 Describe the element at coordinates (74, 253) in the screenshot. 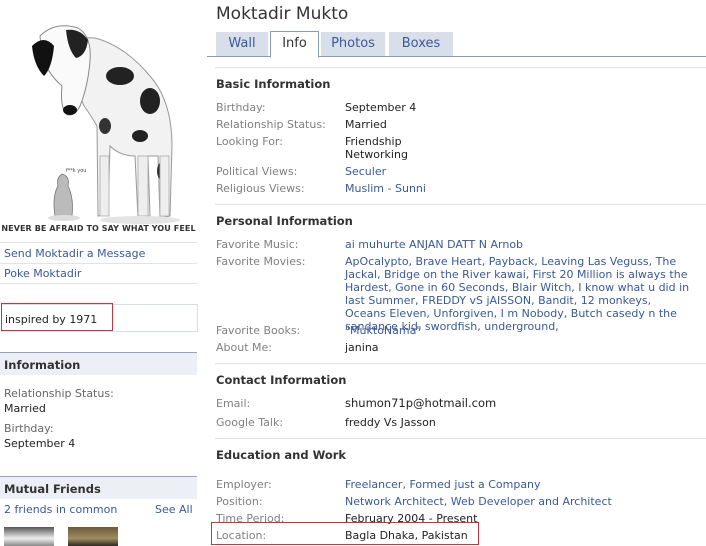

I see `send-message-link: Send Moktadir a Message` at that location.